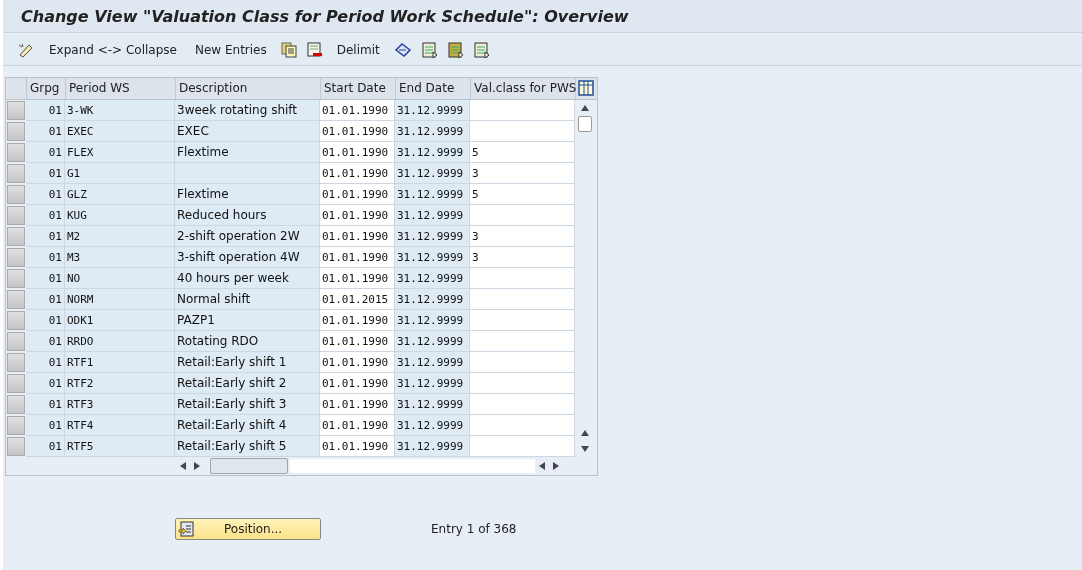 The width and height of the screenshot is (1082, 570). What do you see at coordinates (247, 278) in the screenshot?
I see `table-cell: 40 hours per week` at bounding box center [247, 278].